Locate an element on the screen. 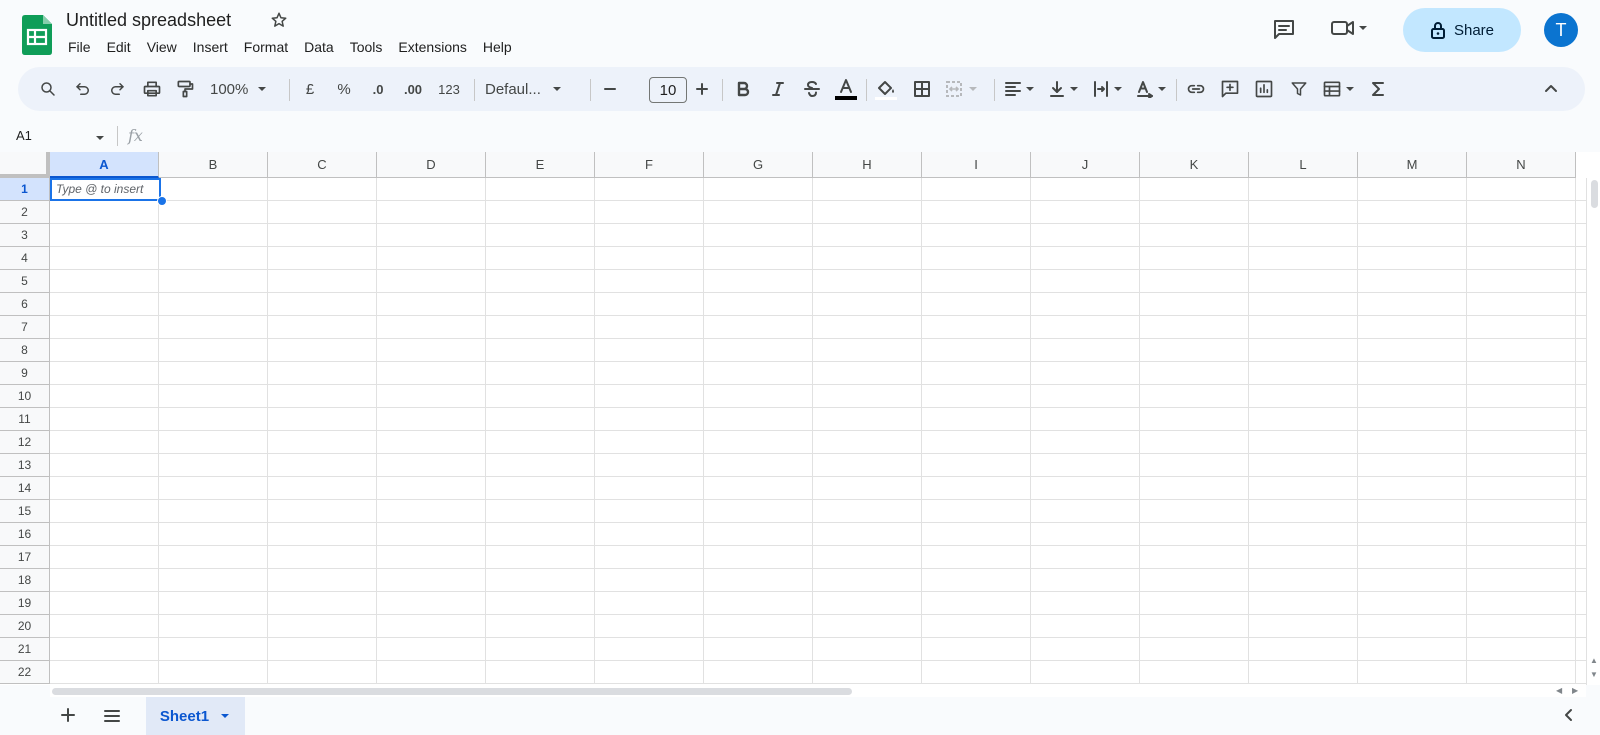  borders-icon is located at coordinates (922, 89).